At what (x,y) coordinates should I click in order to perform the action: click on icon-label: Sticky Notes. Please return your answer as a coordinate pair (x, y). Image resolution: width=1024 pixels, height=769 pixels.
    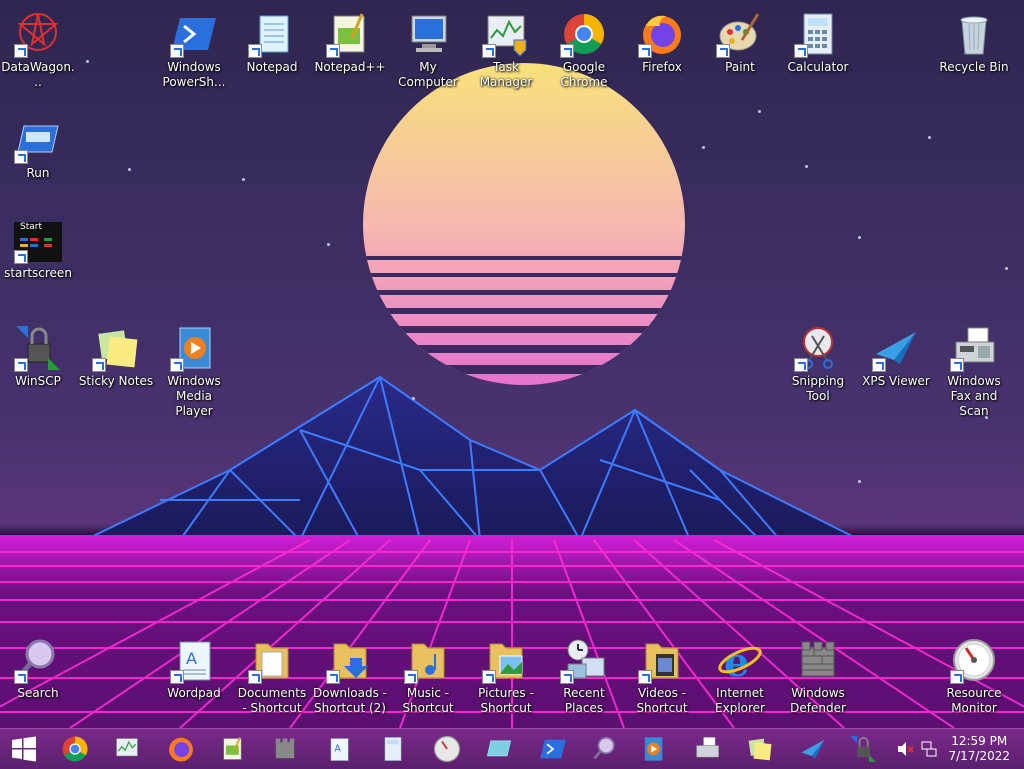
    Looking at the image, I should click on (116, 381).